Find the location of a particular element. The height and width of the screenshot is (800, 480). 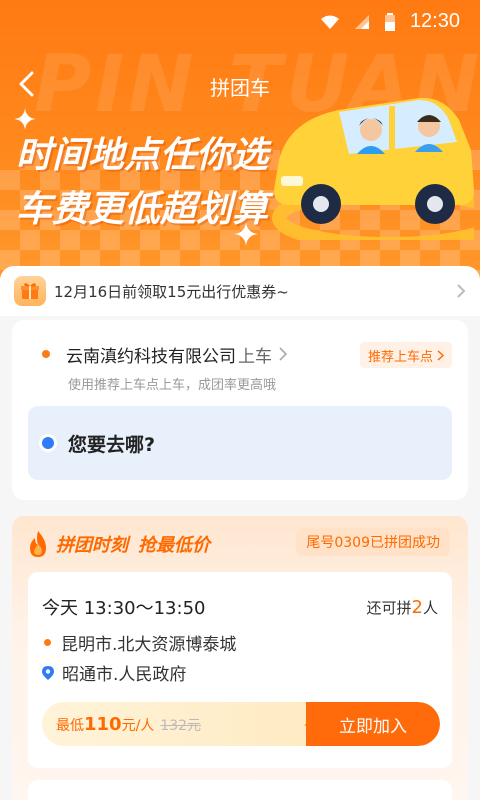

price-info: 最低110元/人 132元 is located at coordinates (128, 724).